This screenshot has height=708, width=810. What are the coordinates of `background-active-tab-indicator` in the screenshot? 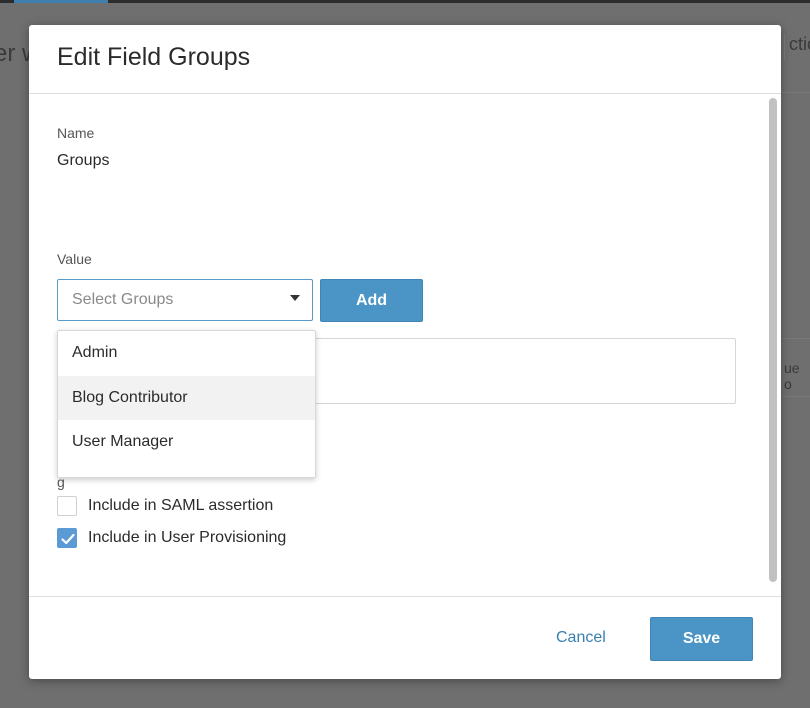 It's located at (61, 1).